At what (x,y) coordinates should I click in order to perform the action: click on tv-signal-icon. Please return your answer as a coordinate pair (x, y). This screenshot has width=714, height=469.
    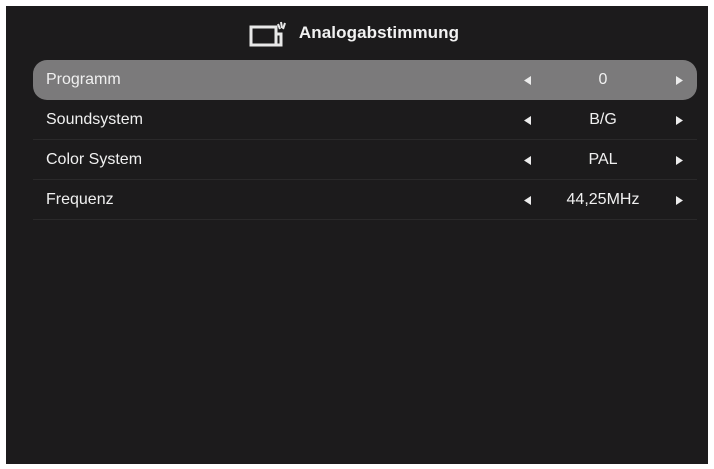
    Looking at the image, I should click on (267, 34).